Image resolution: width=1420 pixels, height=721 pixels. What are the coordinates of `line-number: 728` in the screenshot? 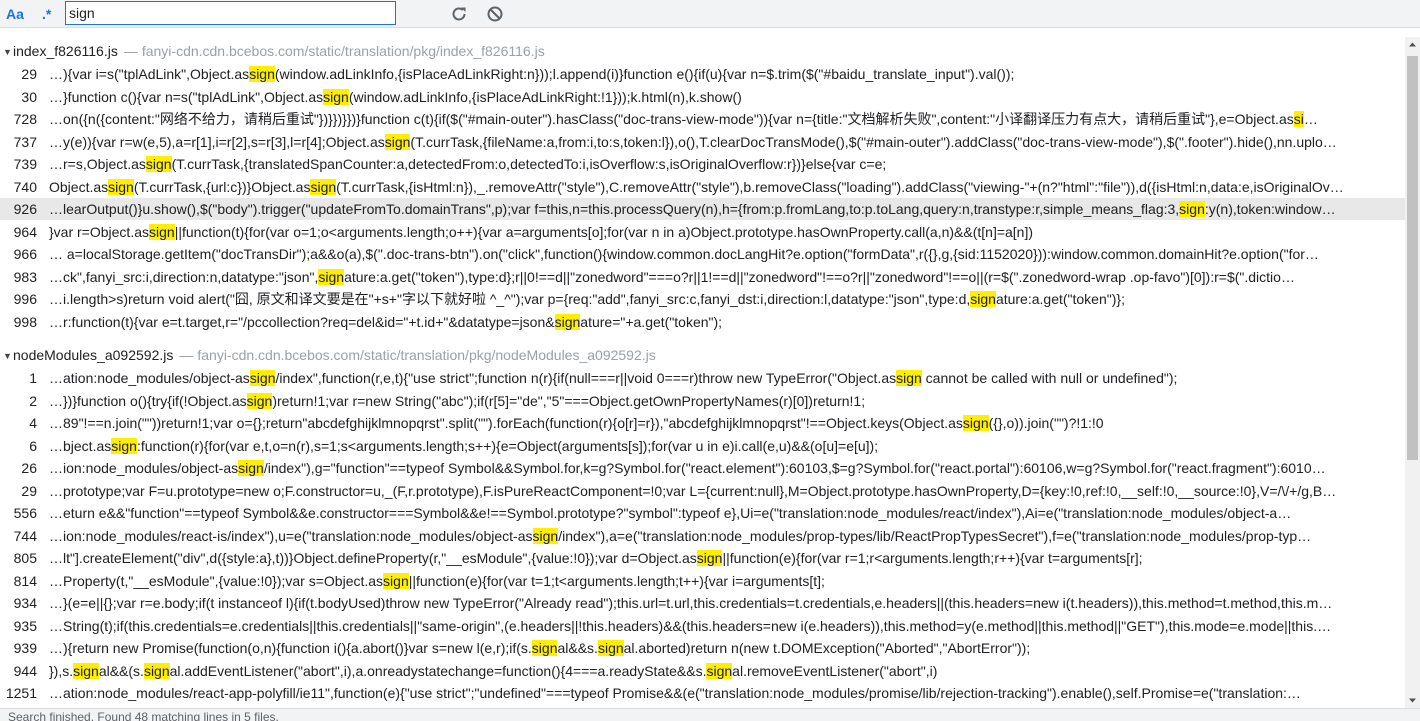 It's located at (25, 119).